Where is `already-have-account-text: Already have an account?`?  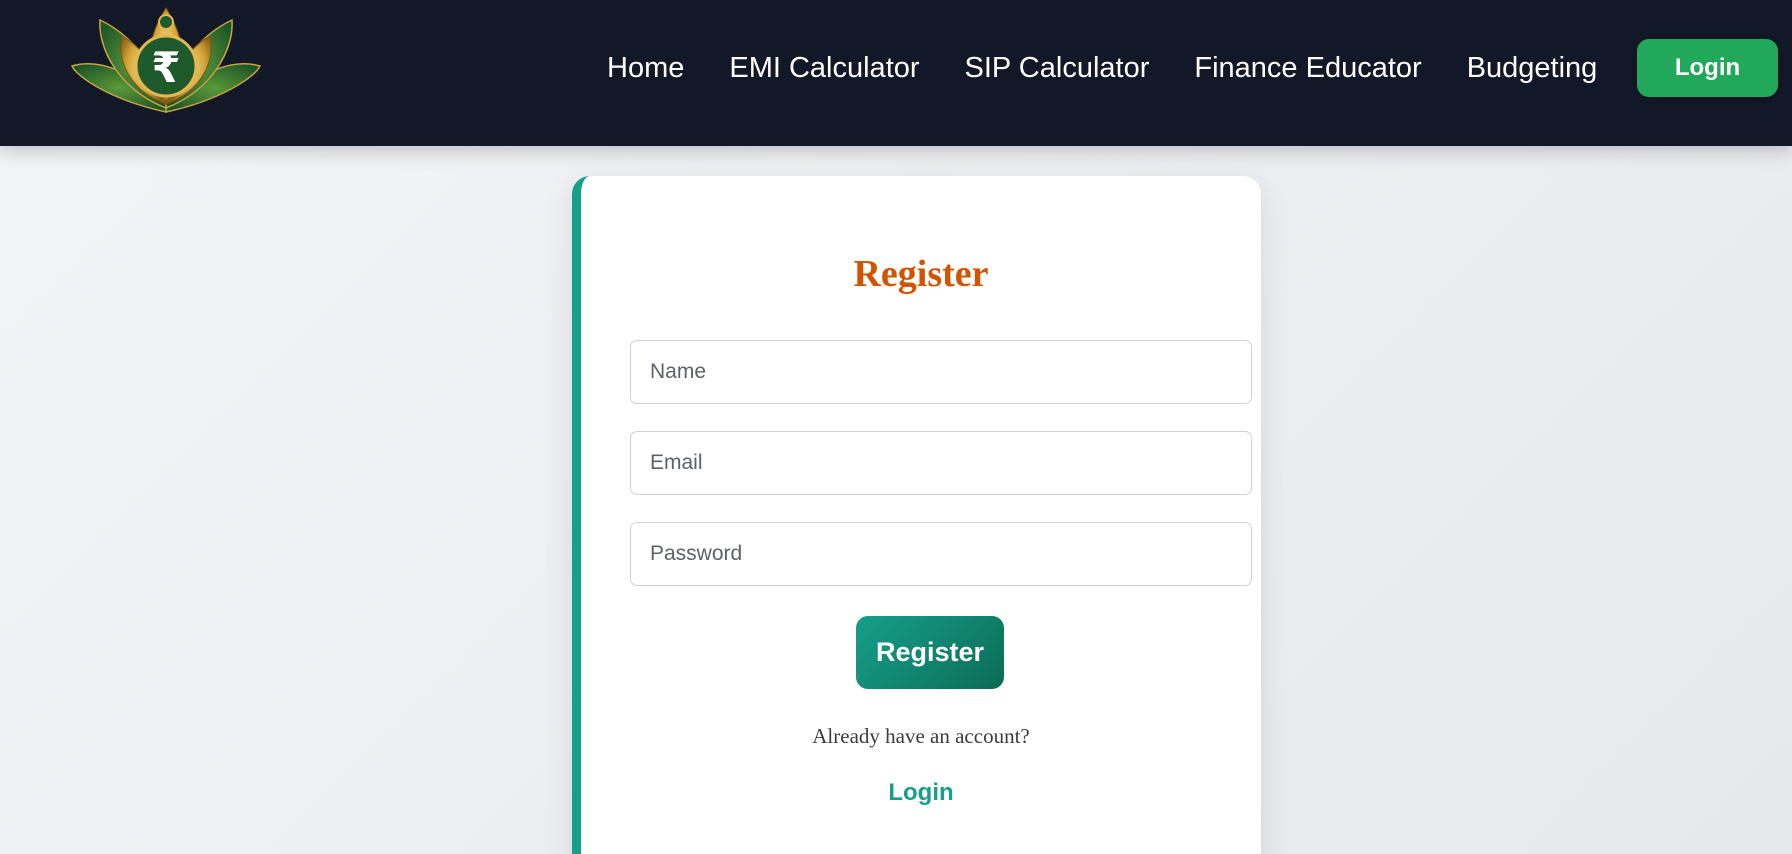
already-have-account-text: Already have an account? is located at coordinates (921, 736).